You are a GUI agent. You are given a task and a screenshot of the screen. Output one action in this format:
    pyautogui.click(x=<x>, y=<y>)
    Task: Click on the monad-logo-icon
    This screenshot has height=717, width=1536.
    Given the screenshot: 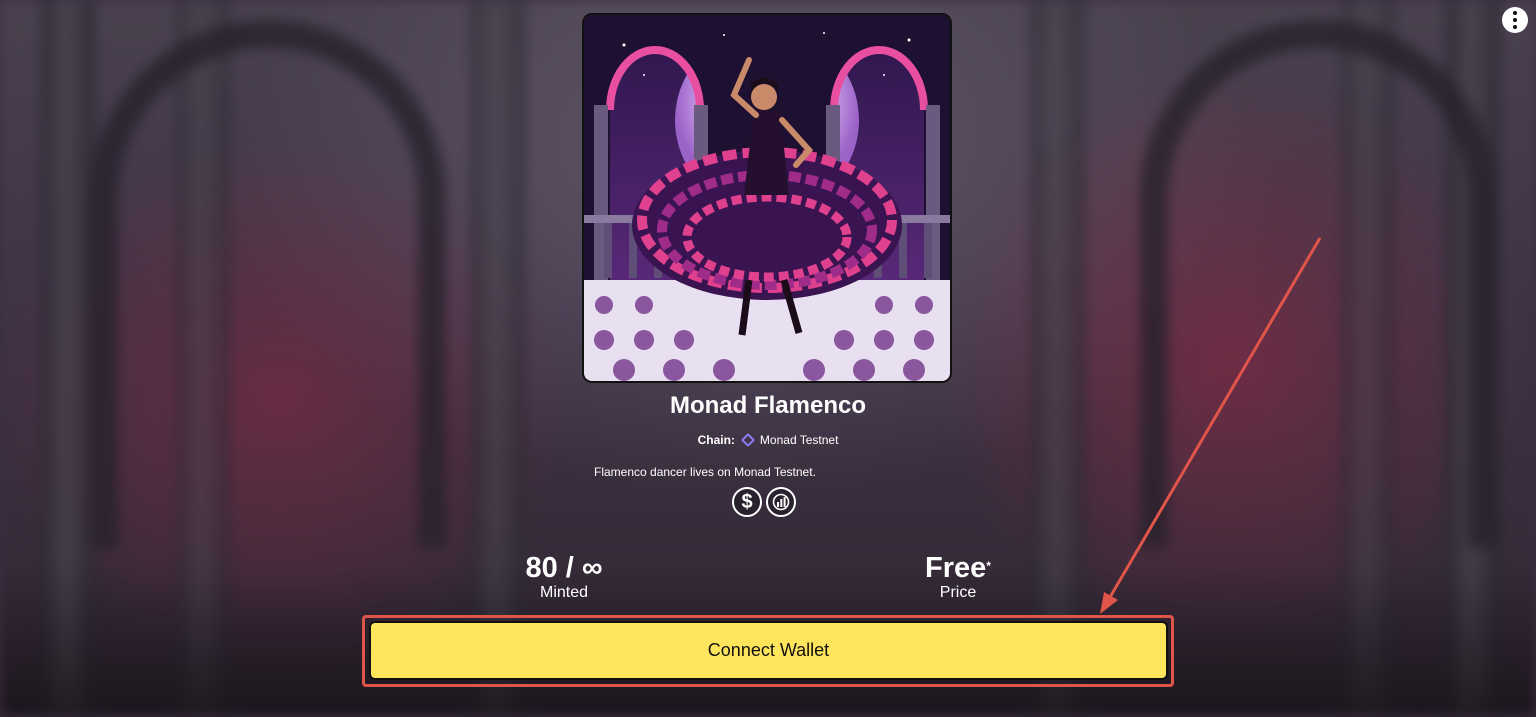 What is the action you would take?
    pyautogui.click(x=747, y=440)
    